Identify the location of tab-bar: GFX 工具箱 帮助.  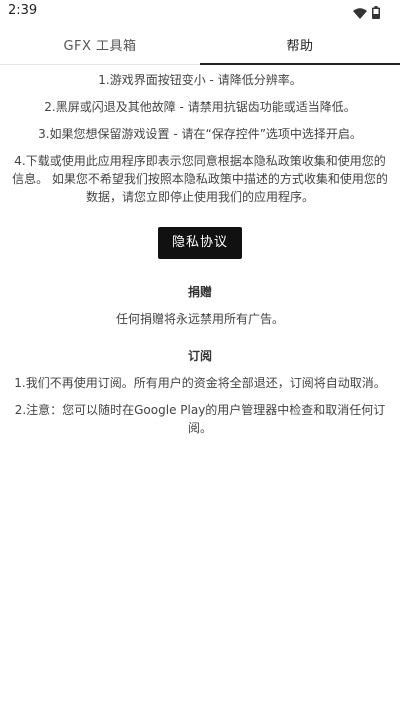
(200, 44).